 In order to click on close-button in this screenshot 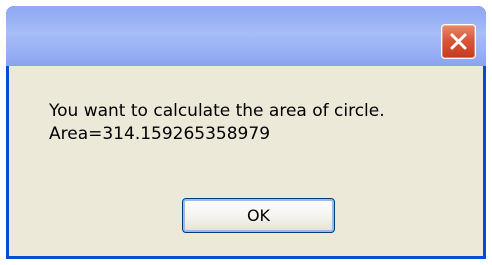, I will do `click(458, 41)`.